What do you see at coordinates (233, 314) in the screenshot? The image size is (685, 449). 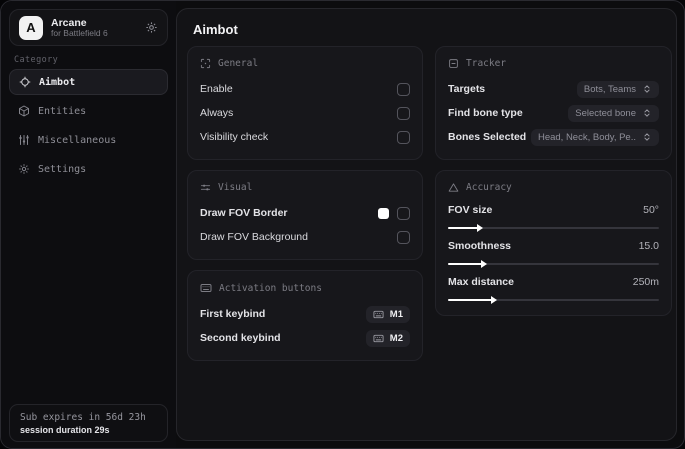 I see `setting-label: First keybind` at bounding box center [233, 314].